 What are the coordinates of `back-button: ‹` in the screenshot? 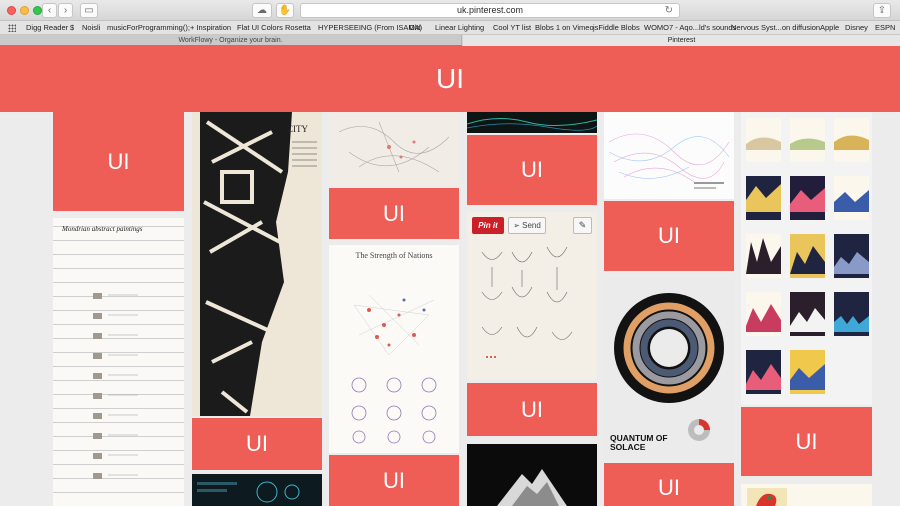 It's located at (49, 10).